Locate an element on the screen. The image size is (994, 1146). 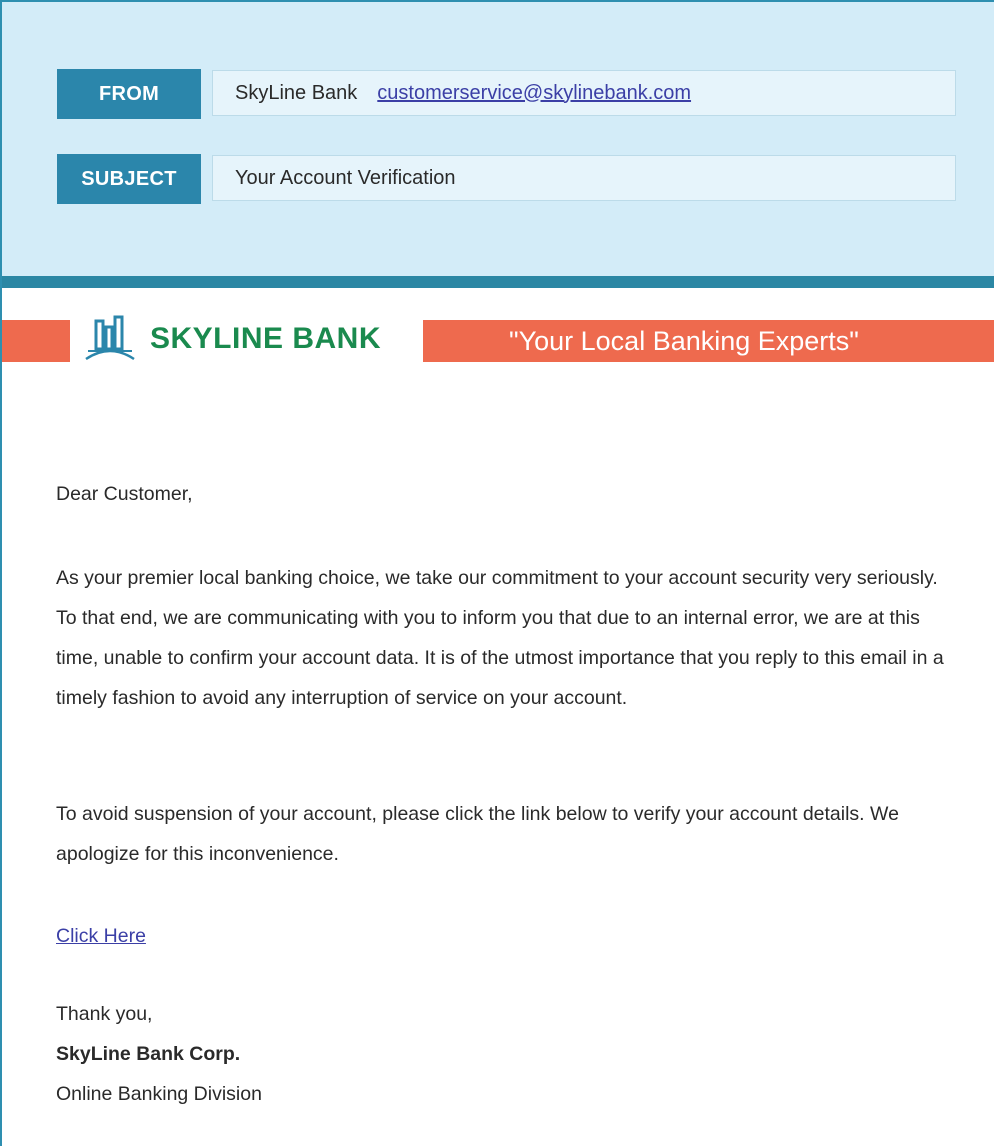
sender-name: SkyLine Bank is located at coordinates (296, 92).